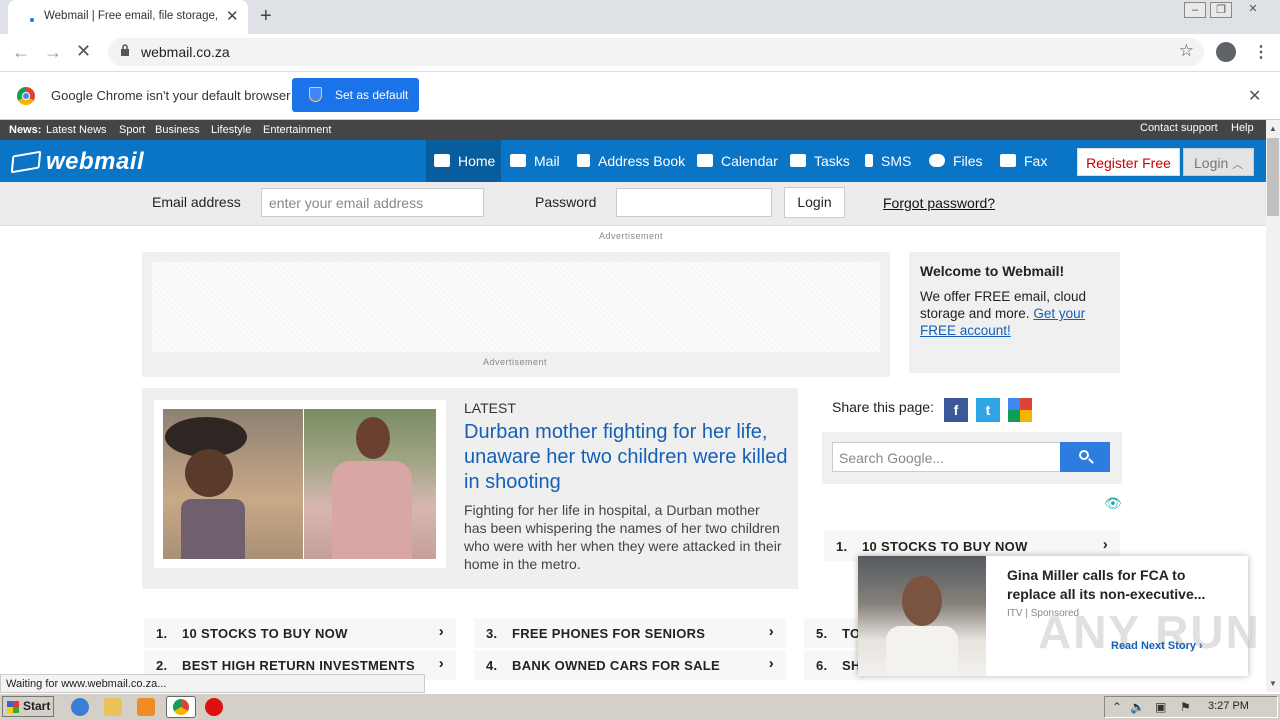 This screenshot has height=720, width=1280. What do you see at coordinates (21, 52) in the screenshot?
I see `back-icon: ←` at bounding box center [21, 52].